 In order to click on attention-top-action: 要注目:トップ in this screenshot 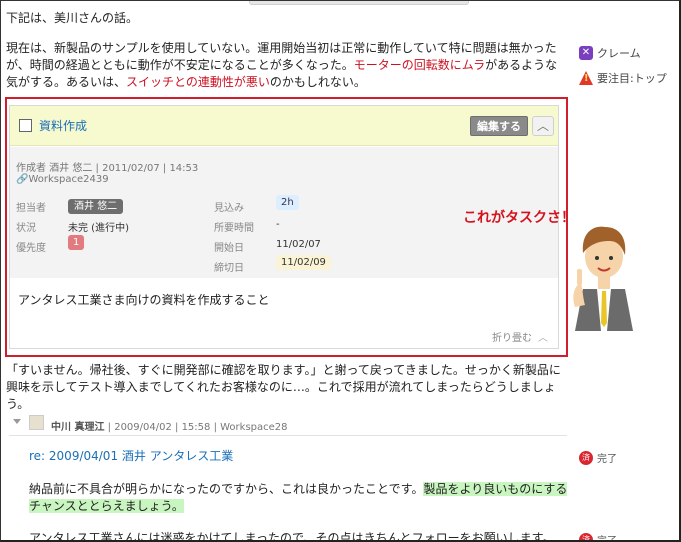, I will do `click(629, 78)`.